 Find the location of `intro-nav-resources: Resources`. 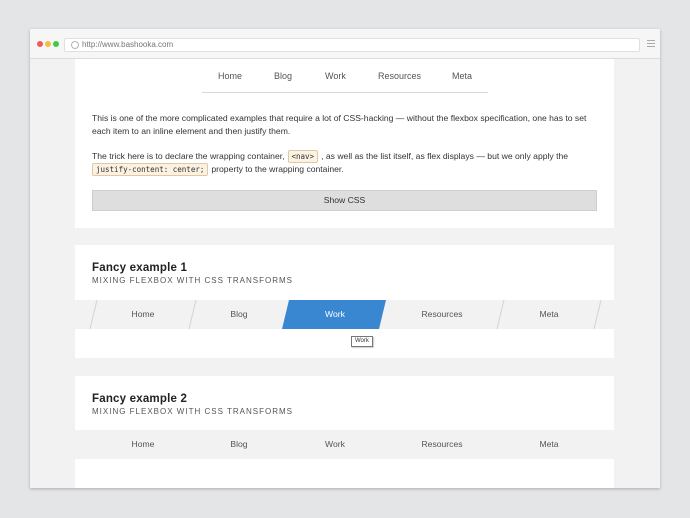

intro-nav-resources: Resources is located at coordinates (399, 76).